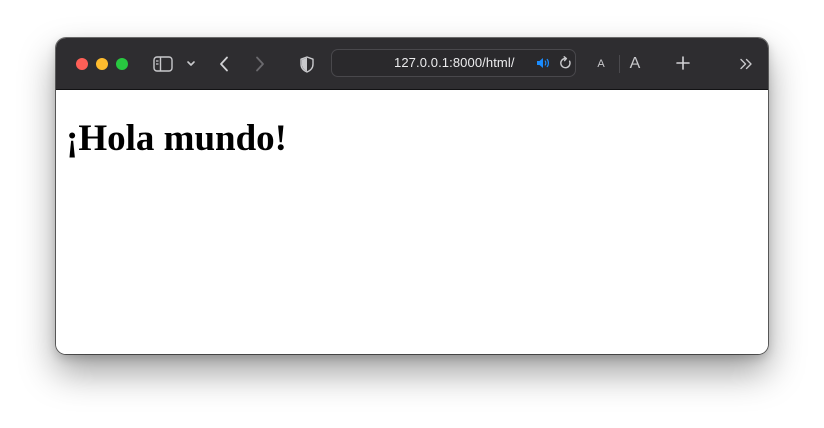 The height and width of the screenshot is (428, 824). What do you see at coordinates (163, 64) in the screenshot?
I see `sidebar-icon` at bounding box center [163, 64].